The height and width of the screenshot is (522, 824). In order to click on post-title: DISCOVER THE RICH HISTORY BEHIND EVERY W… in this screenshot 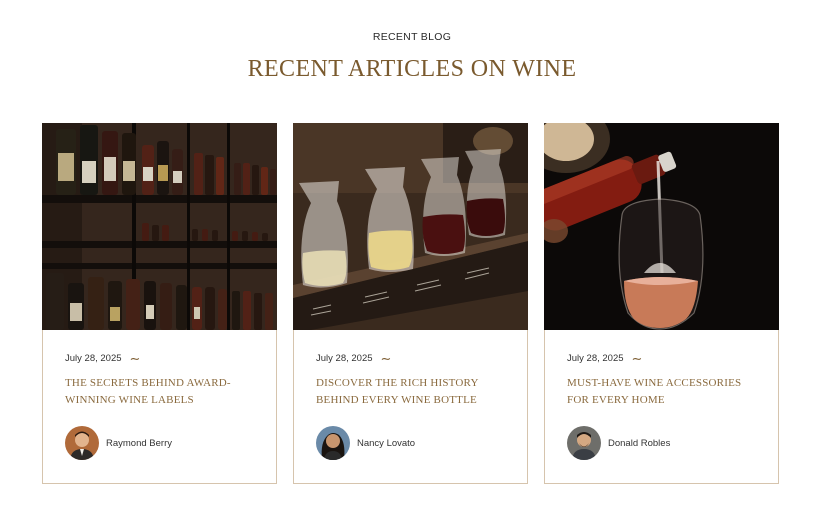, I will do `click(413, 392)`.